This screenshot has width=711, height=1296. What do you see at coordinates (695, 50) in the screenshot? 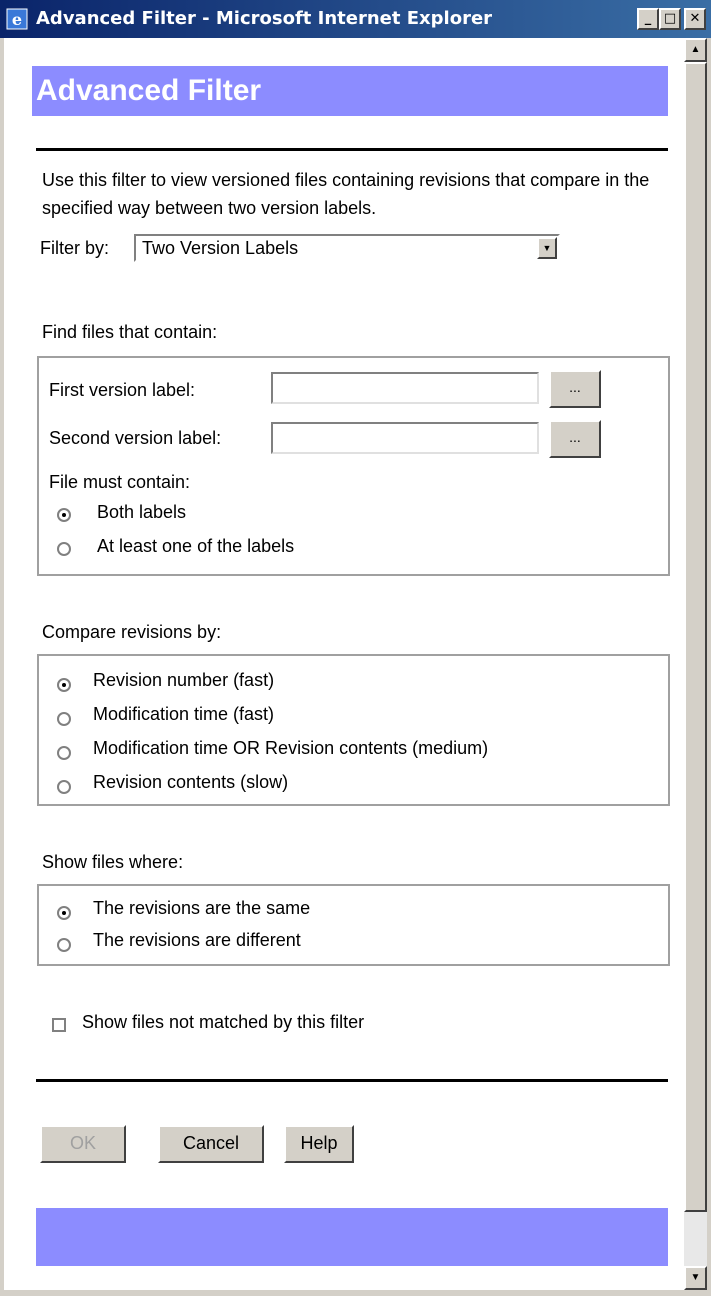
I see `scroll-up-icon: ▲` at bounding box center [695, 50].